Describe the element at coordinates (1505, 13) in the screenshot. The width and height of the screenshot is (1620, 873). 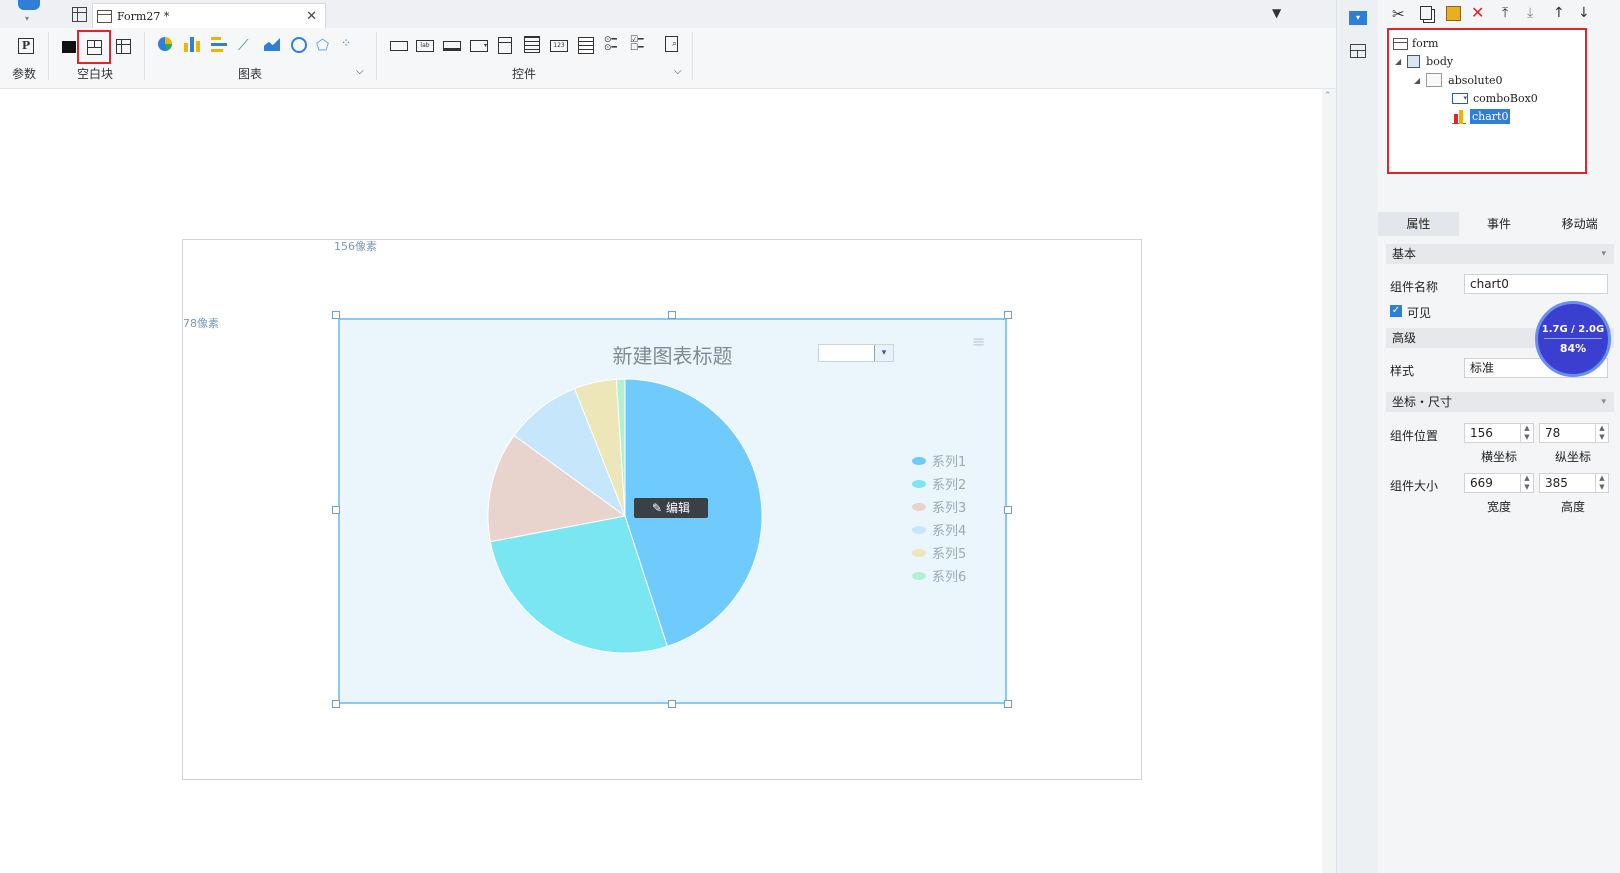
I see `move-top-icon: ⤒` at that location.